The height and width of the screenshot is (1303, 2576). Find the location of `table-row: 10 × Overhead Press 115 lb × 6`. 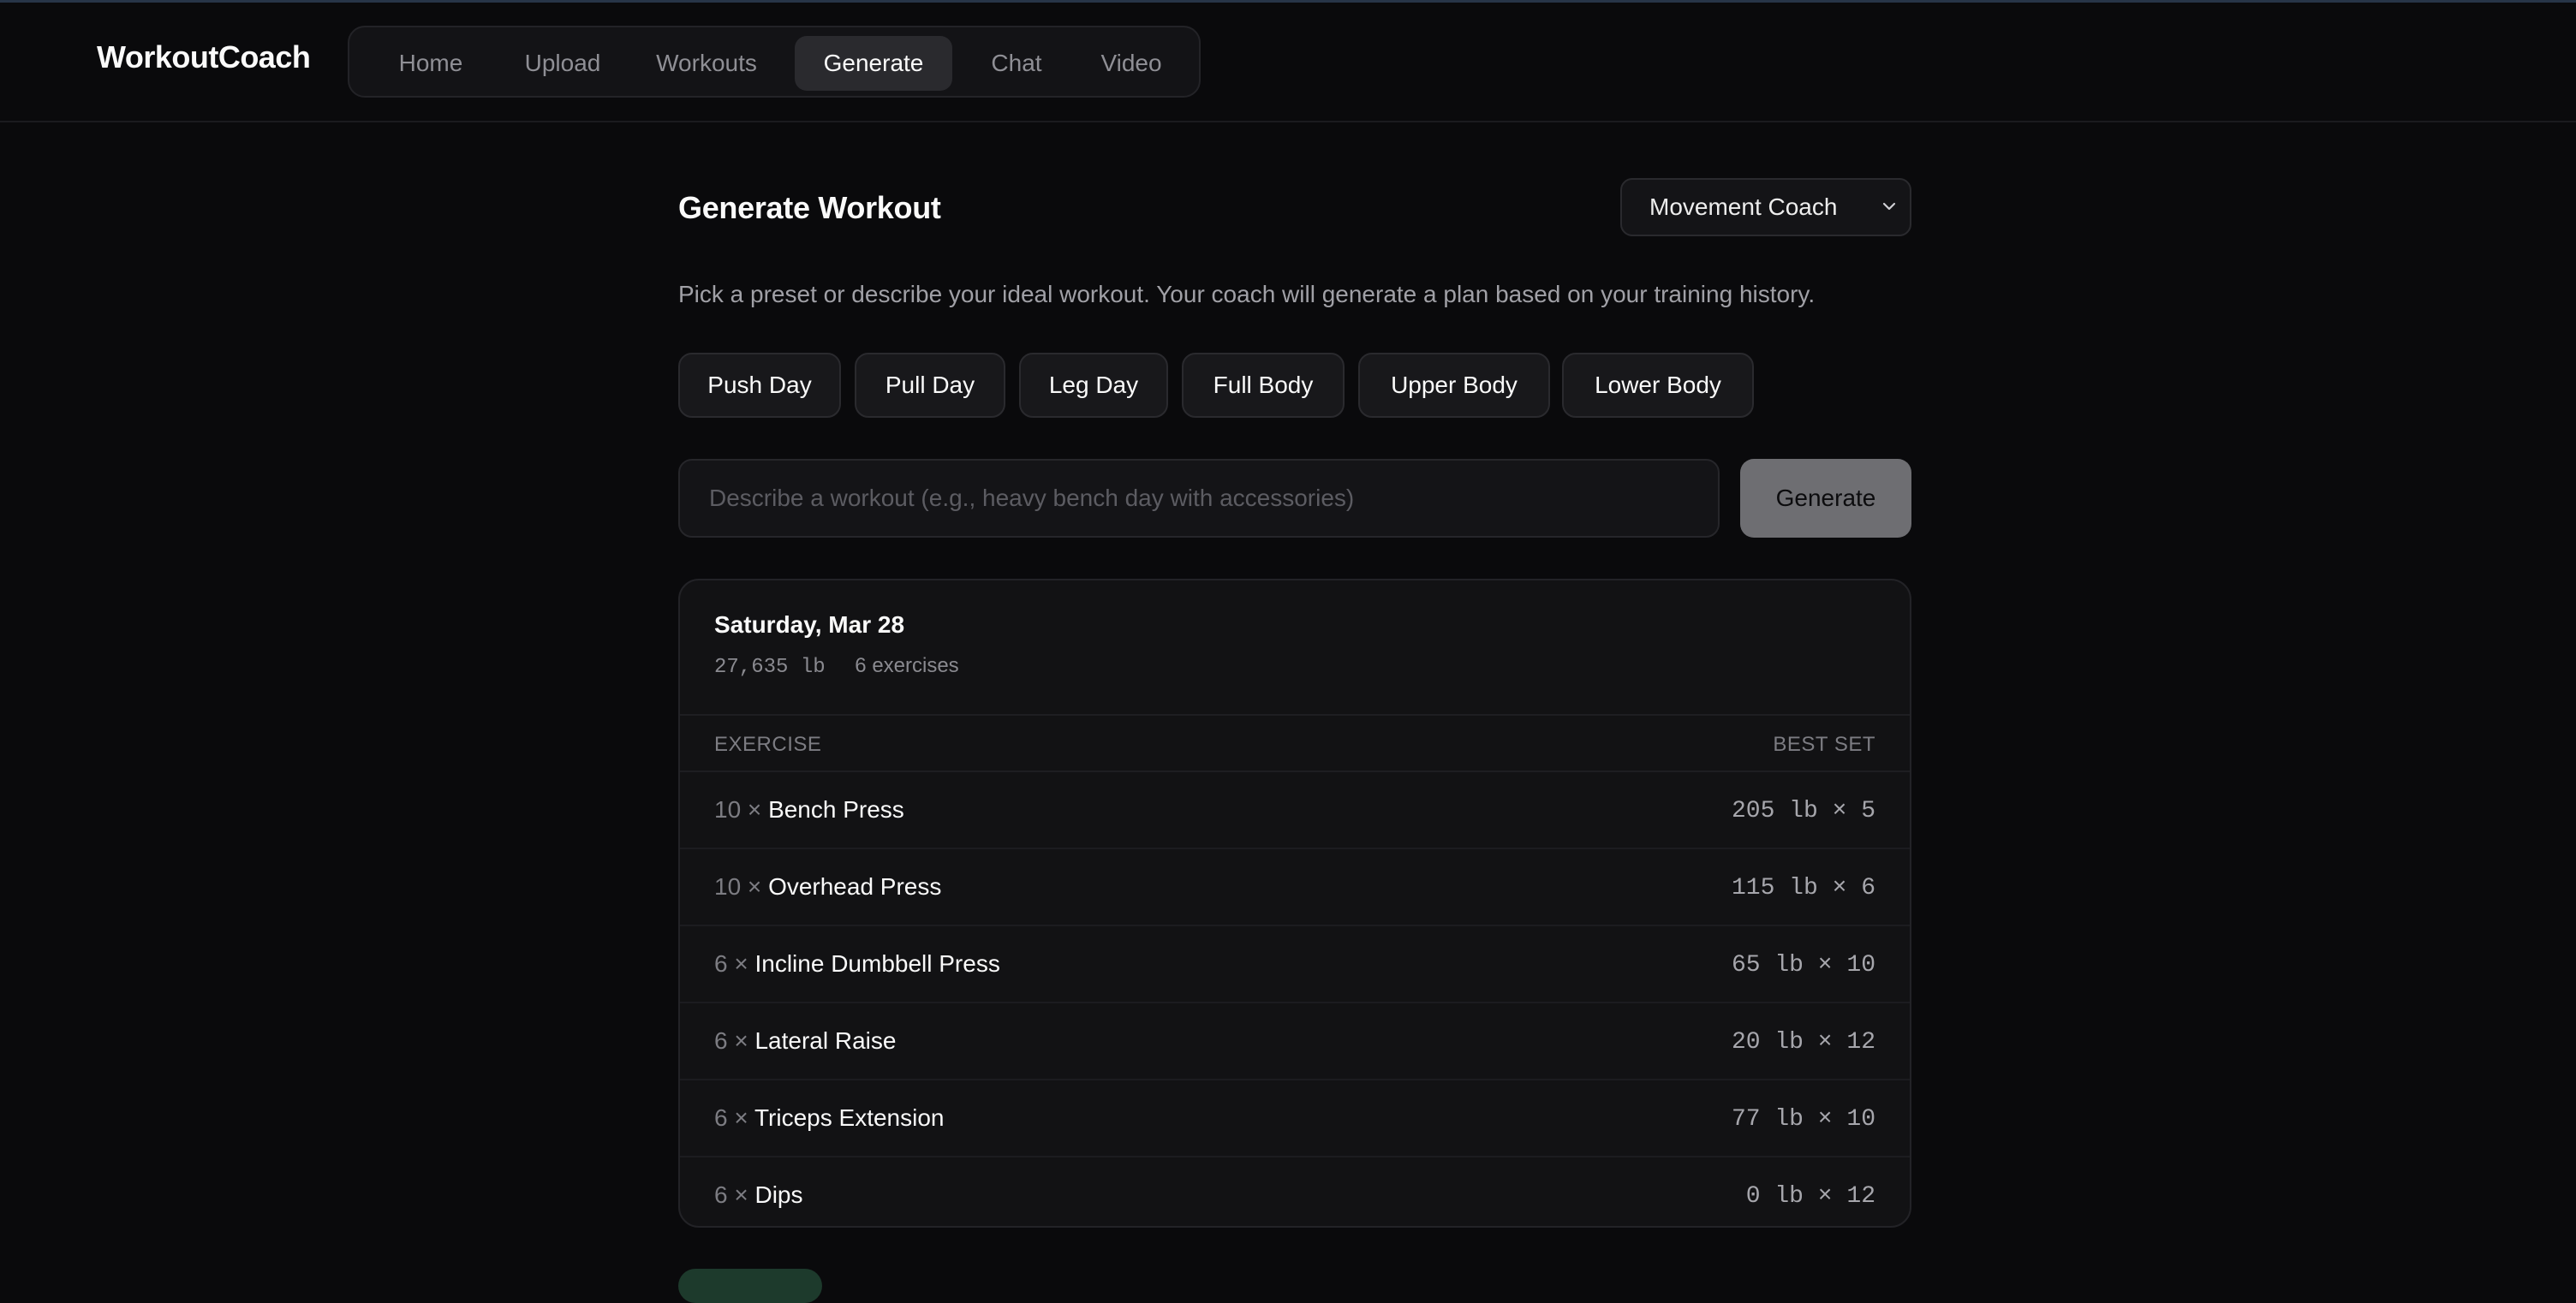

table-row: 10 × Overhead Press 115 lb × 6 is located at coordinates (1295, 887).